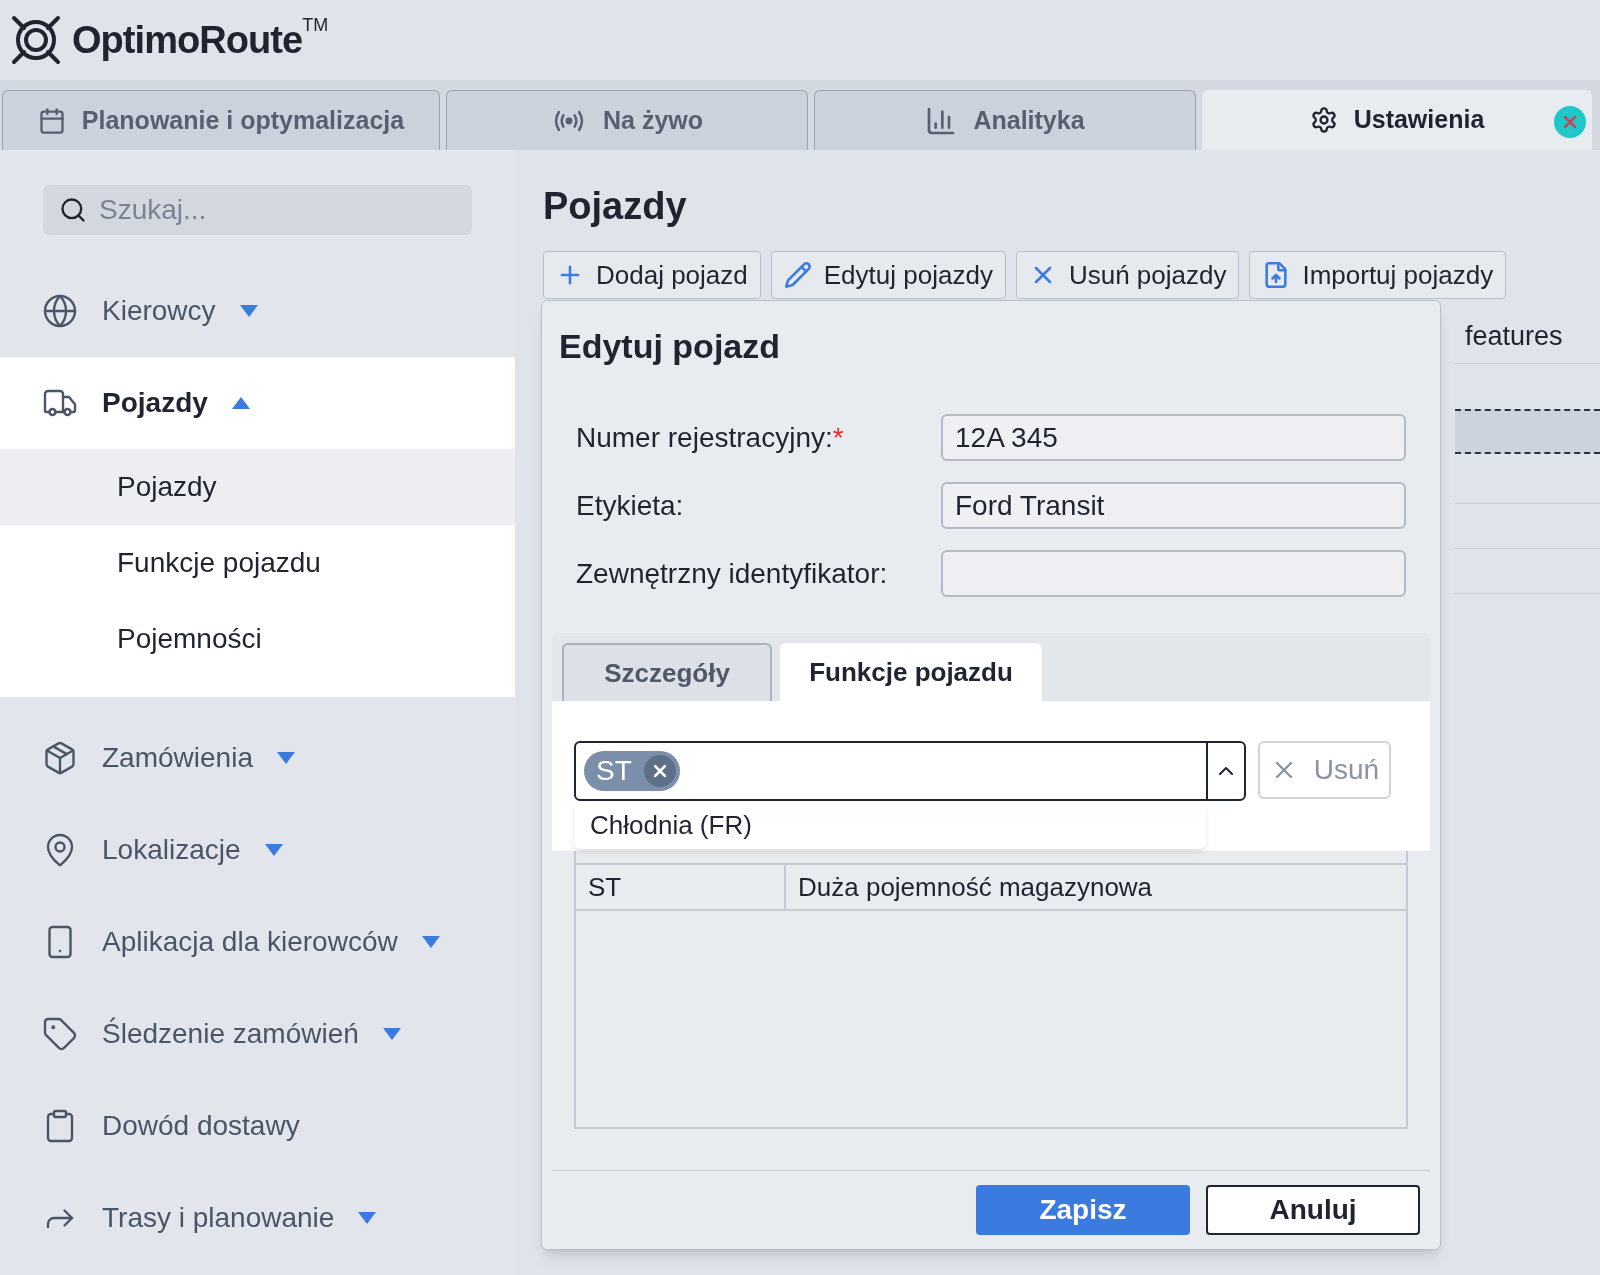 The image size is (1600, 1275). I want to click on sidebar-item: Śledzenie zamówień, so click(257, 1034).